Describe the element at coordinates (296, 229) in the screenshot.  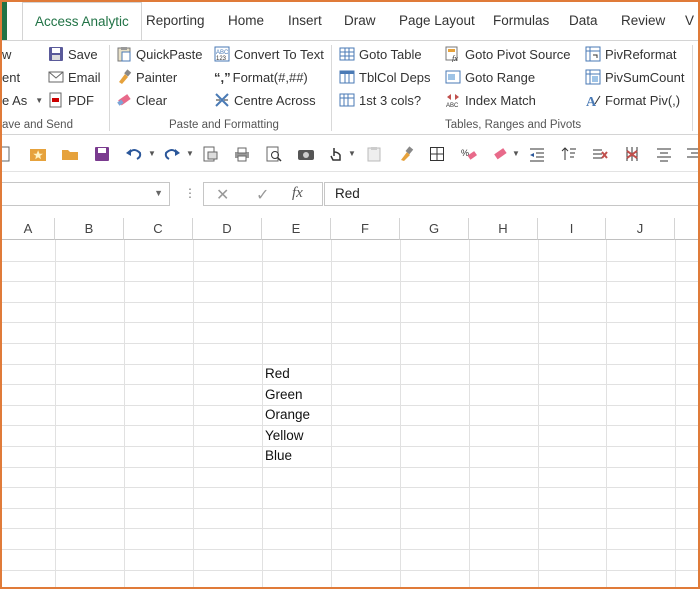
I see `column-header-e: E` at that location.